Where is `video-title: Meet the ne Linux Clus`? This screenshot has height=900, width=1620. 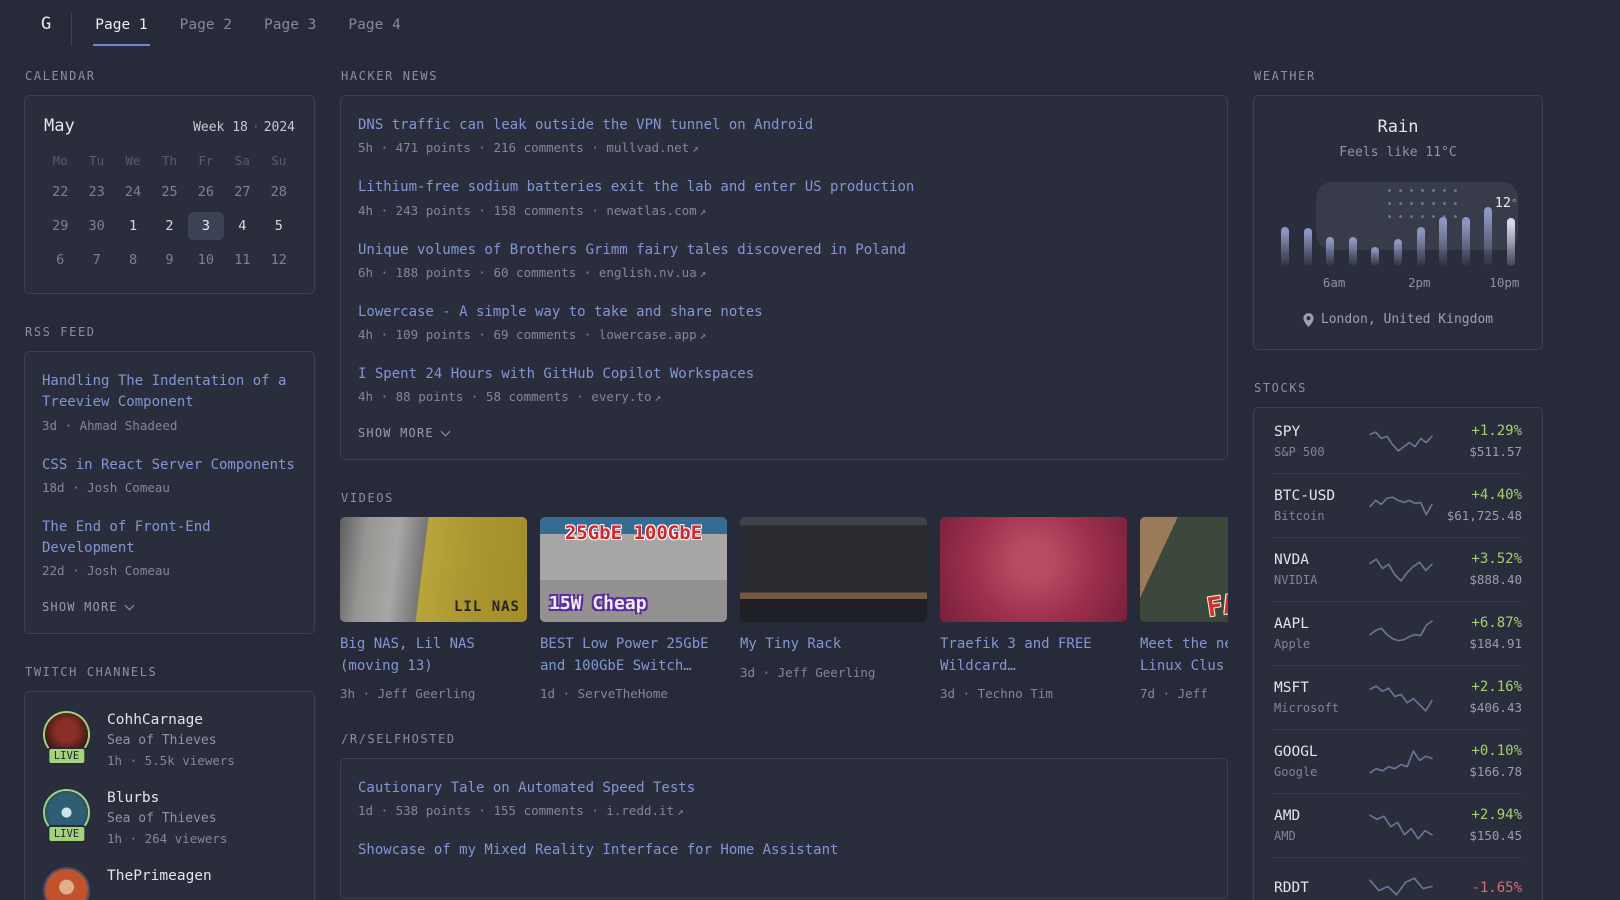
video-title: Meet the ne Linux Clus is located at coordinates (1184, 655).